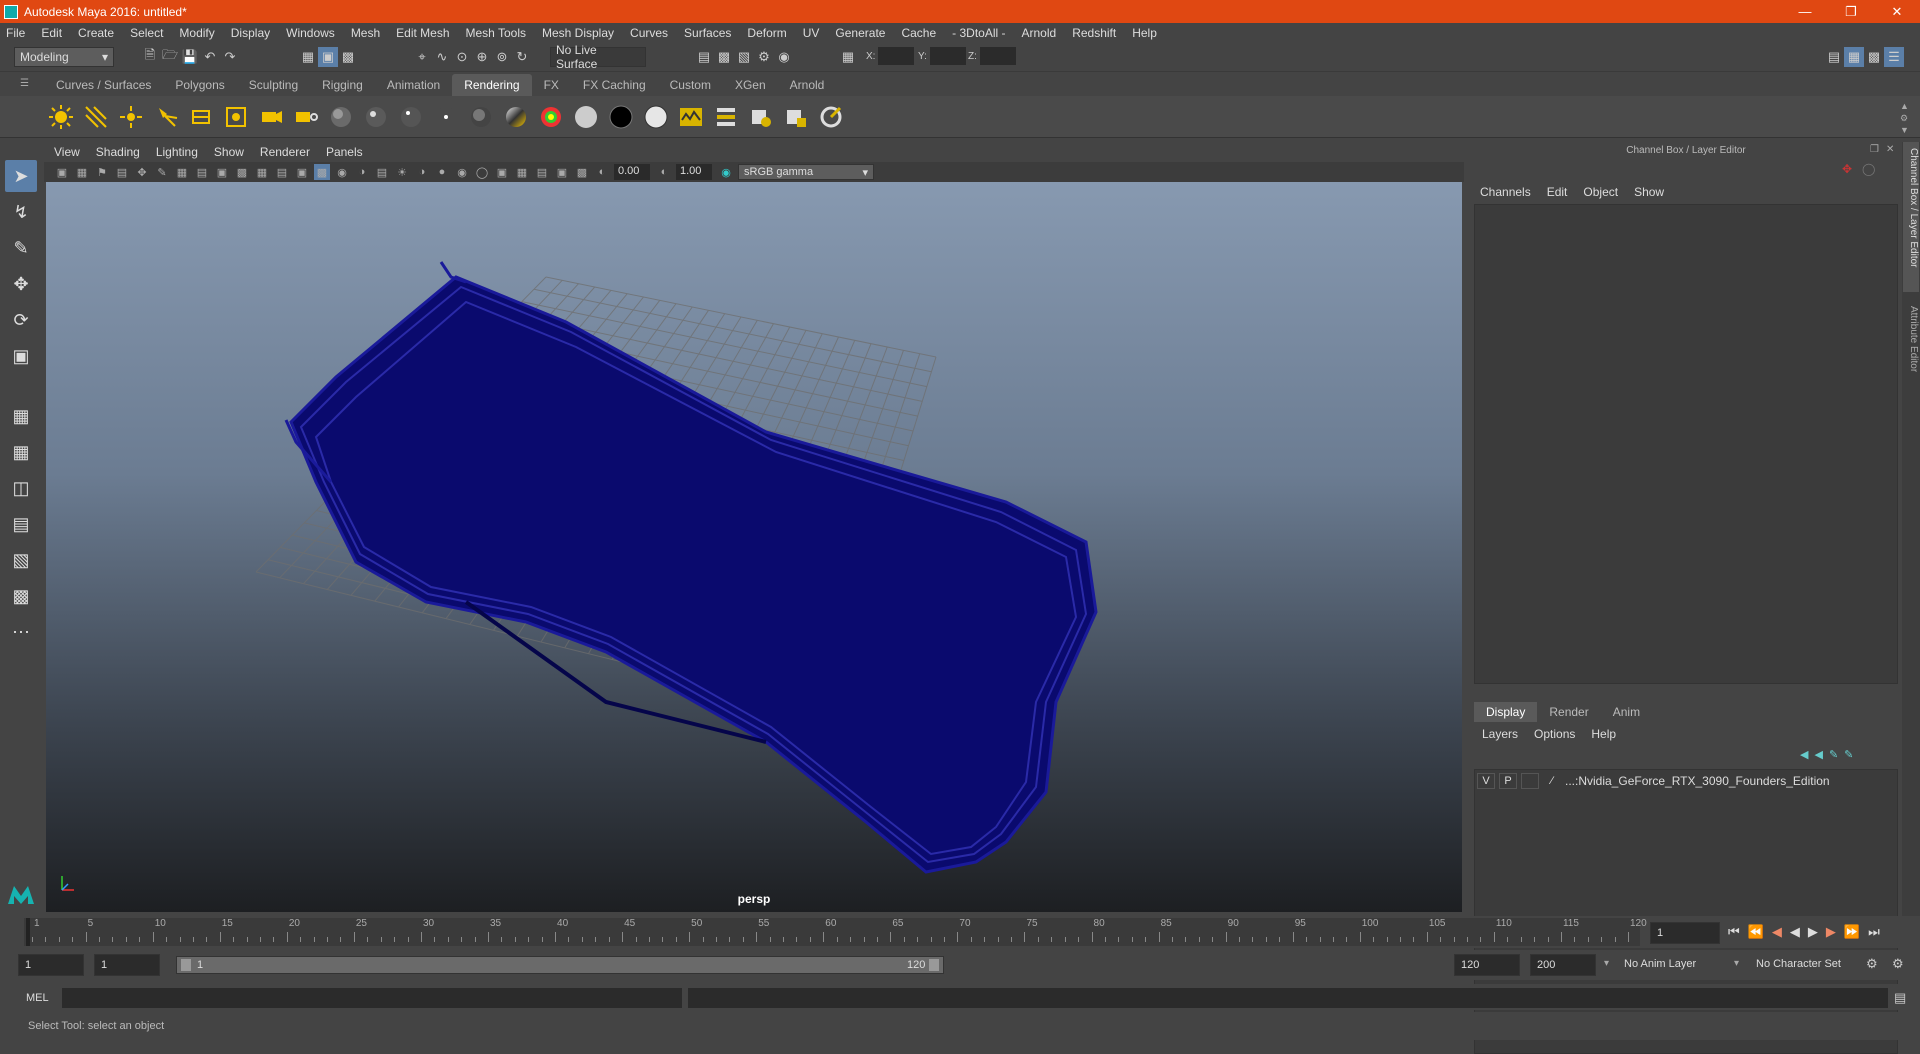 The width and height of the screenshot is (1920, 1054). I want to click on use-all-lights-icon: ☀, so click(402, 172).